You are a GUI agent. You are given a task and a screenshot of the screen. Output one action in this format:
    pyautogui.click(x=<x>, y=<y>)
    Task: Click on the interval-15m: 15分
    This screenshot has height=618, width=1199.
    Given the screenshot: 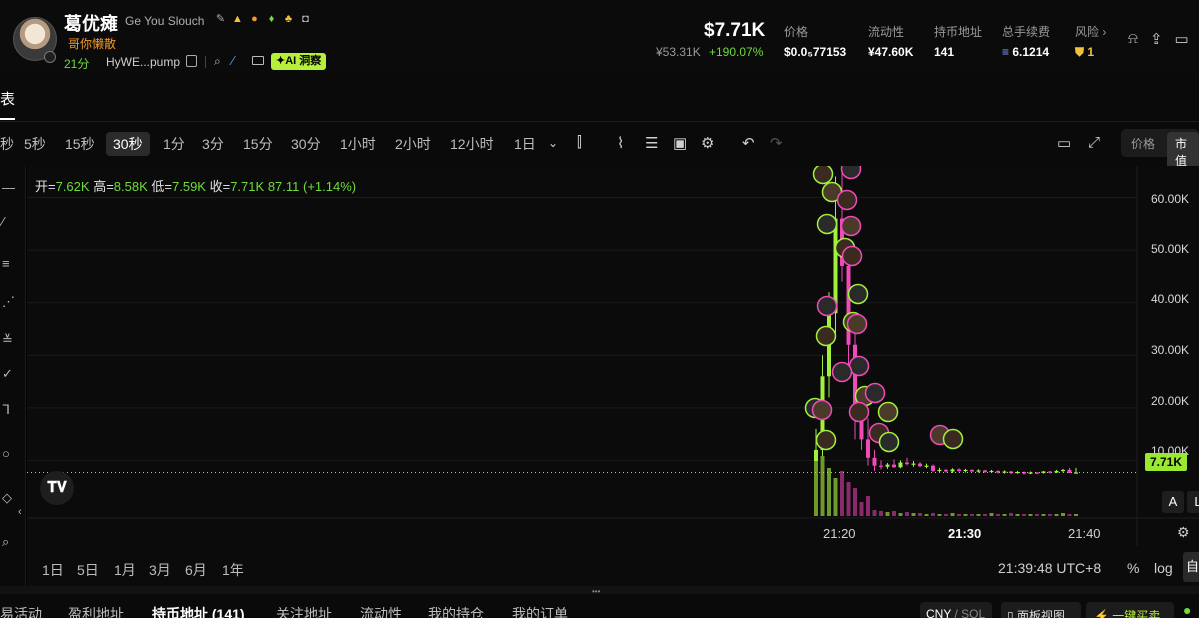 What is the action you would take?
    pyautogui.click(x=258, y=144)
    